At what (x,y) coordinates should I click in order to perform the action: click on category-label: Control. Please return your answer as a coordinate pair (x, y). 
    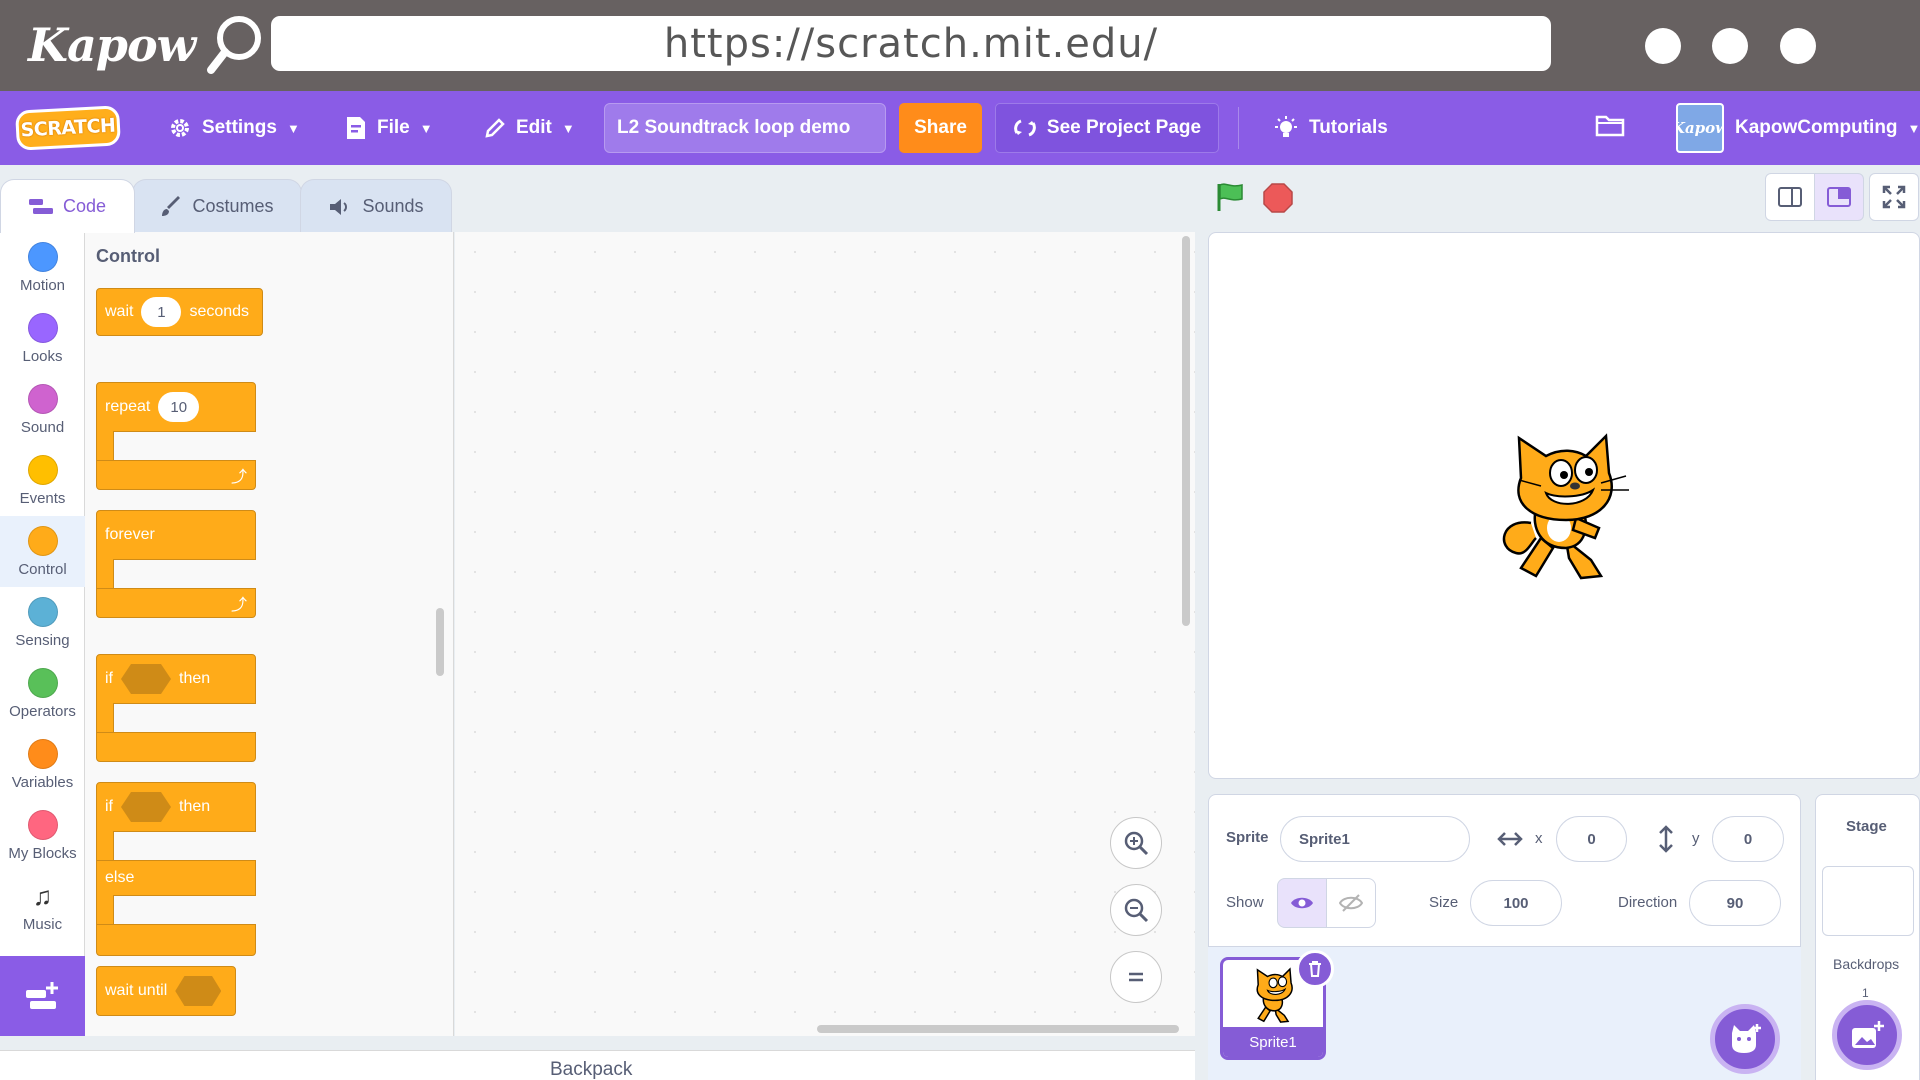
    Looking at the image, I should click on (42, 569).